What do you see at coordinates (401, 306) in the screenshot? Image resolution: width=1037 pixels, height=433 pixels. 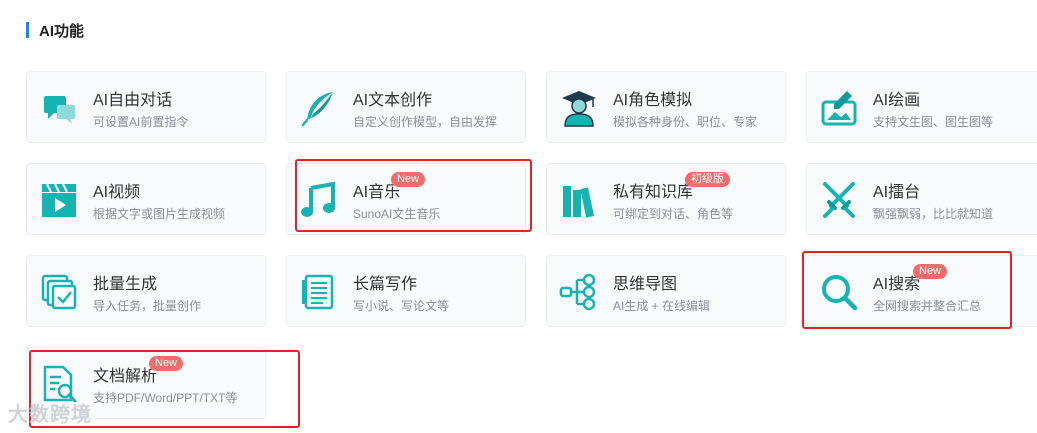 I see `card-desc: 写小说、写论文等` at bounding box center [401, 306].